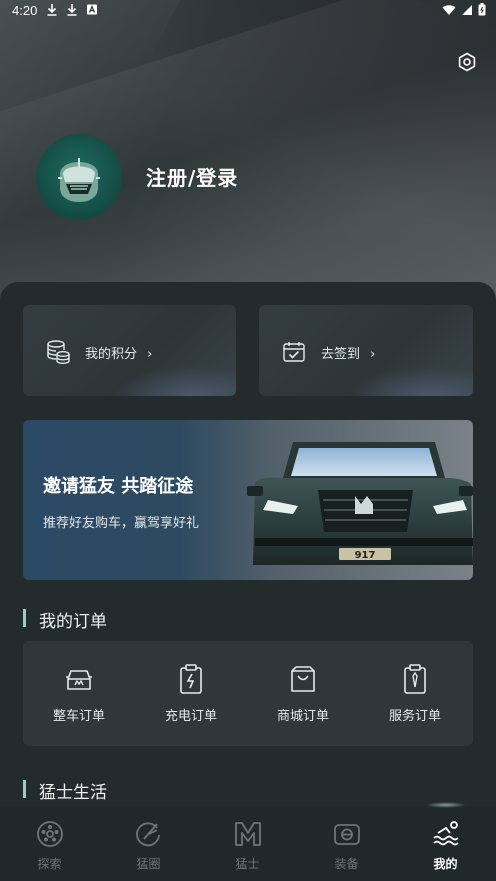 The width and height of the screenshot is (496, 881). I want to click on battery-icon, so click(482, 9).